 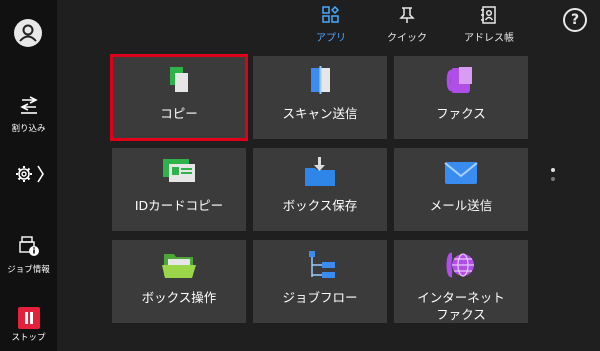 I want to click on job-info-button: ジョブ情報, so click(x=28, y=255).